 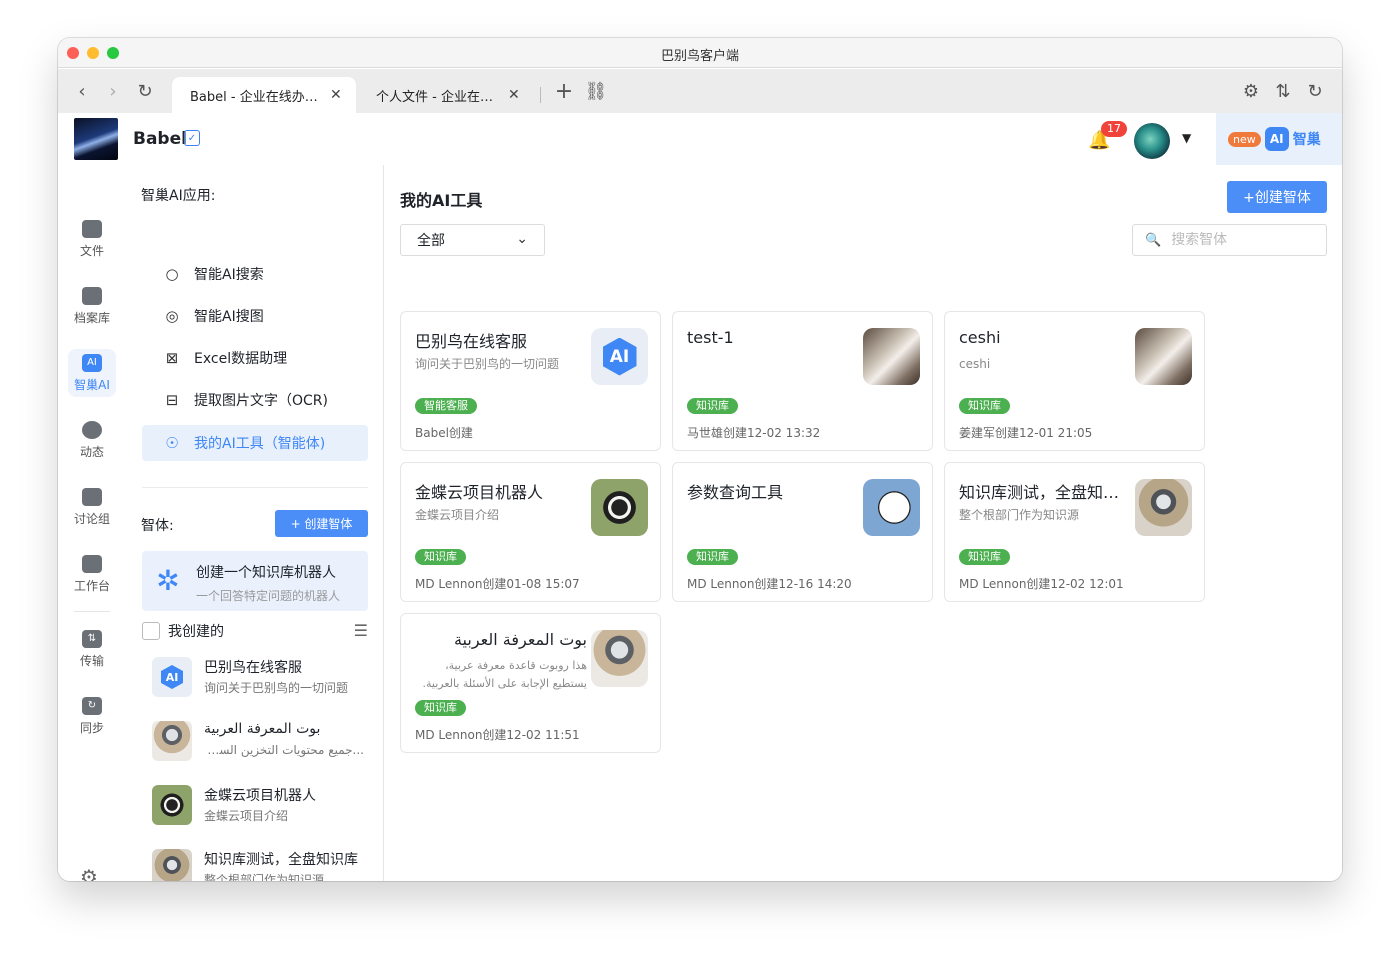 I want to click on company-logo, so click(x=96, y=139).